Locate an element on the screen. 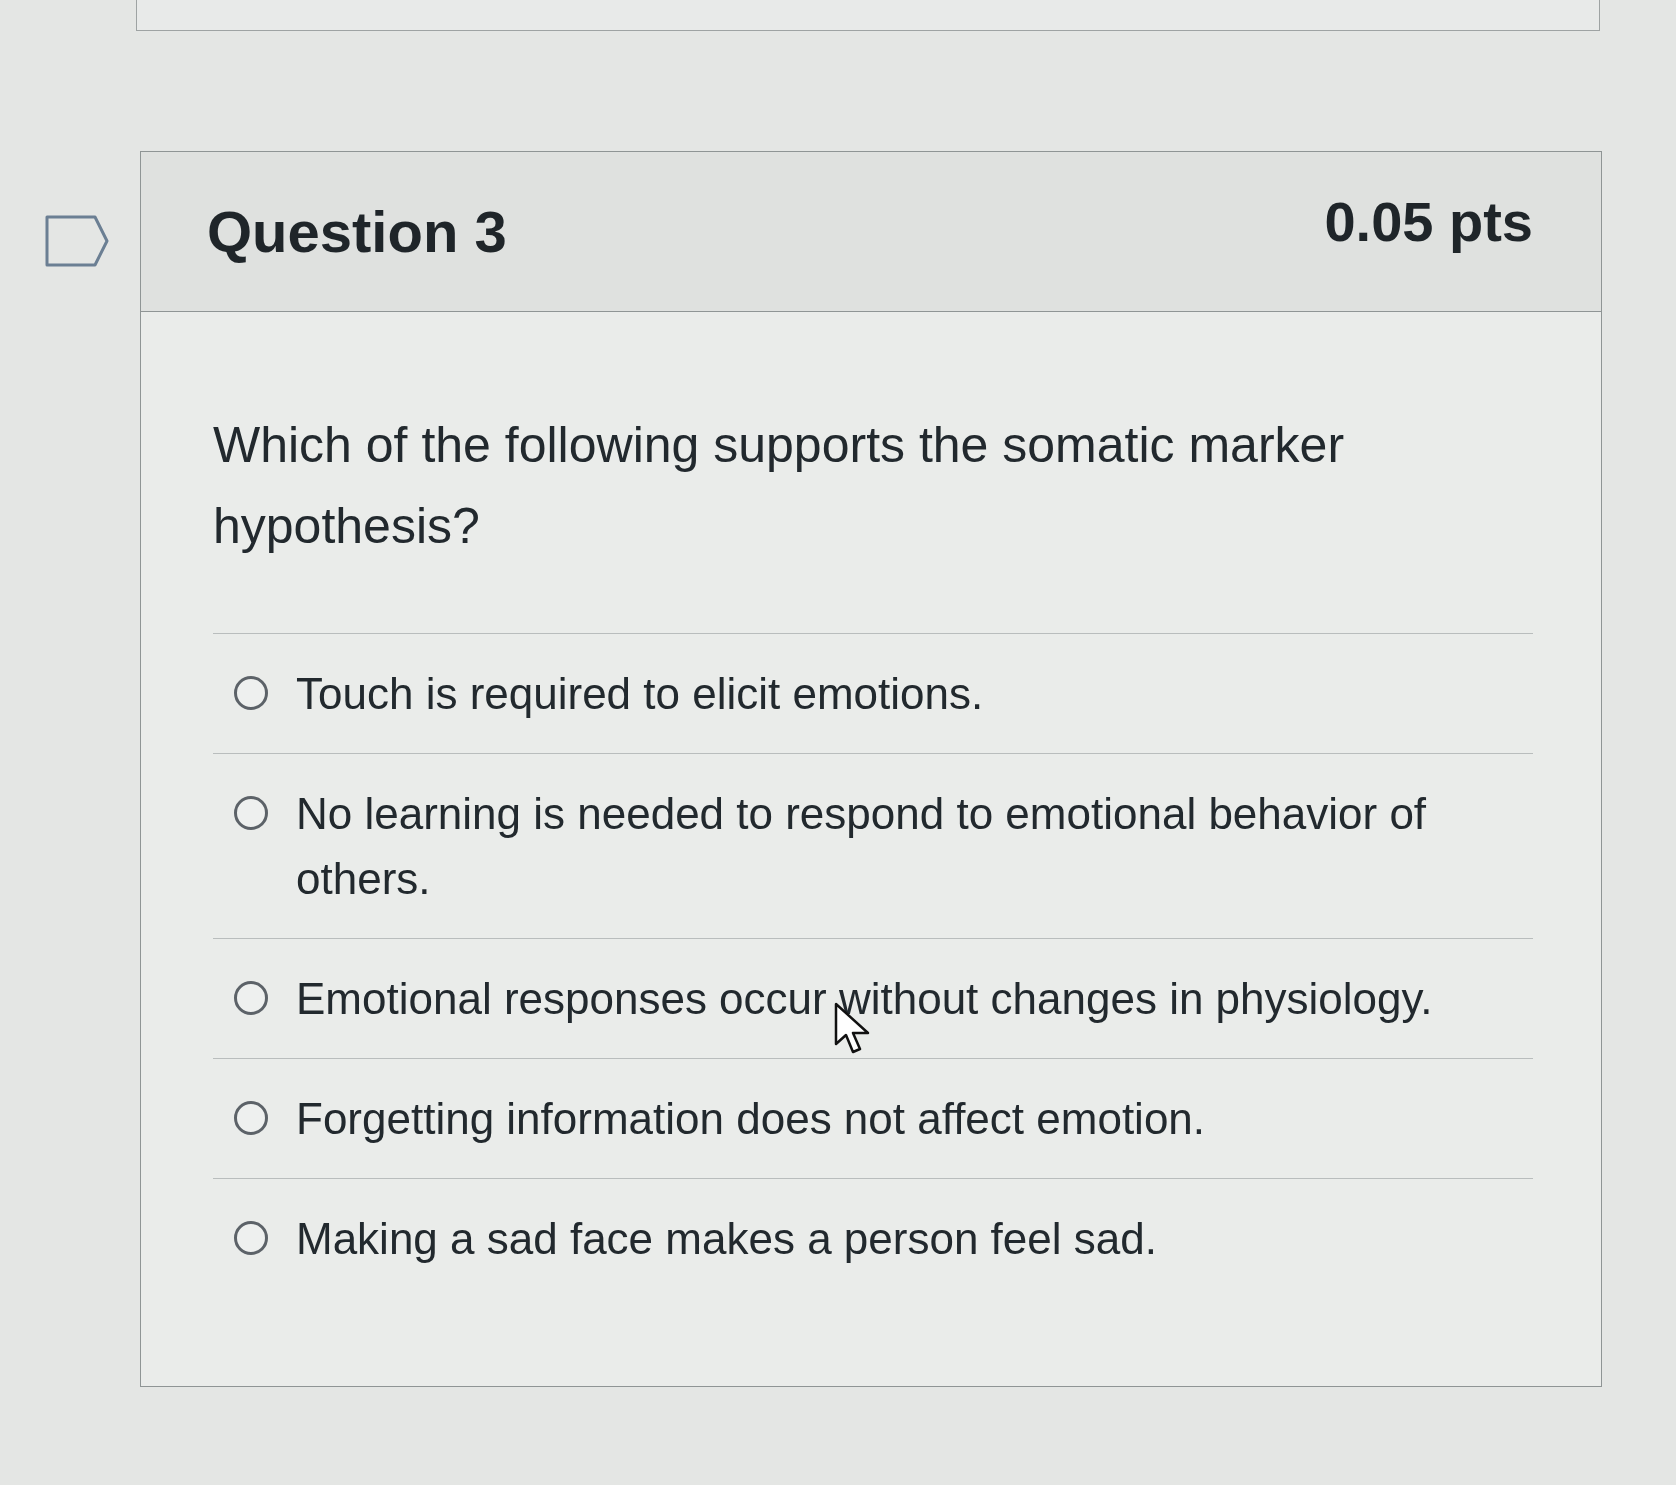  question-title: Question 3 is located at coordinates (357, 231).